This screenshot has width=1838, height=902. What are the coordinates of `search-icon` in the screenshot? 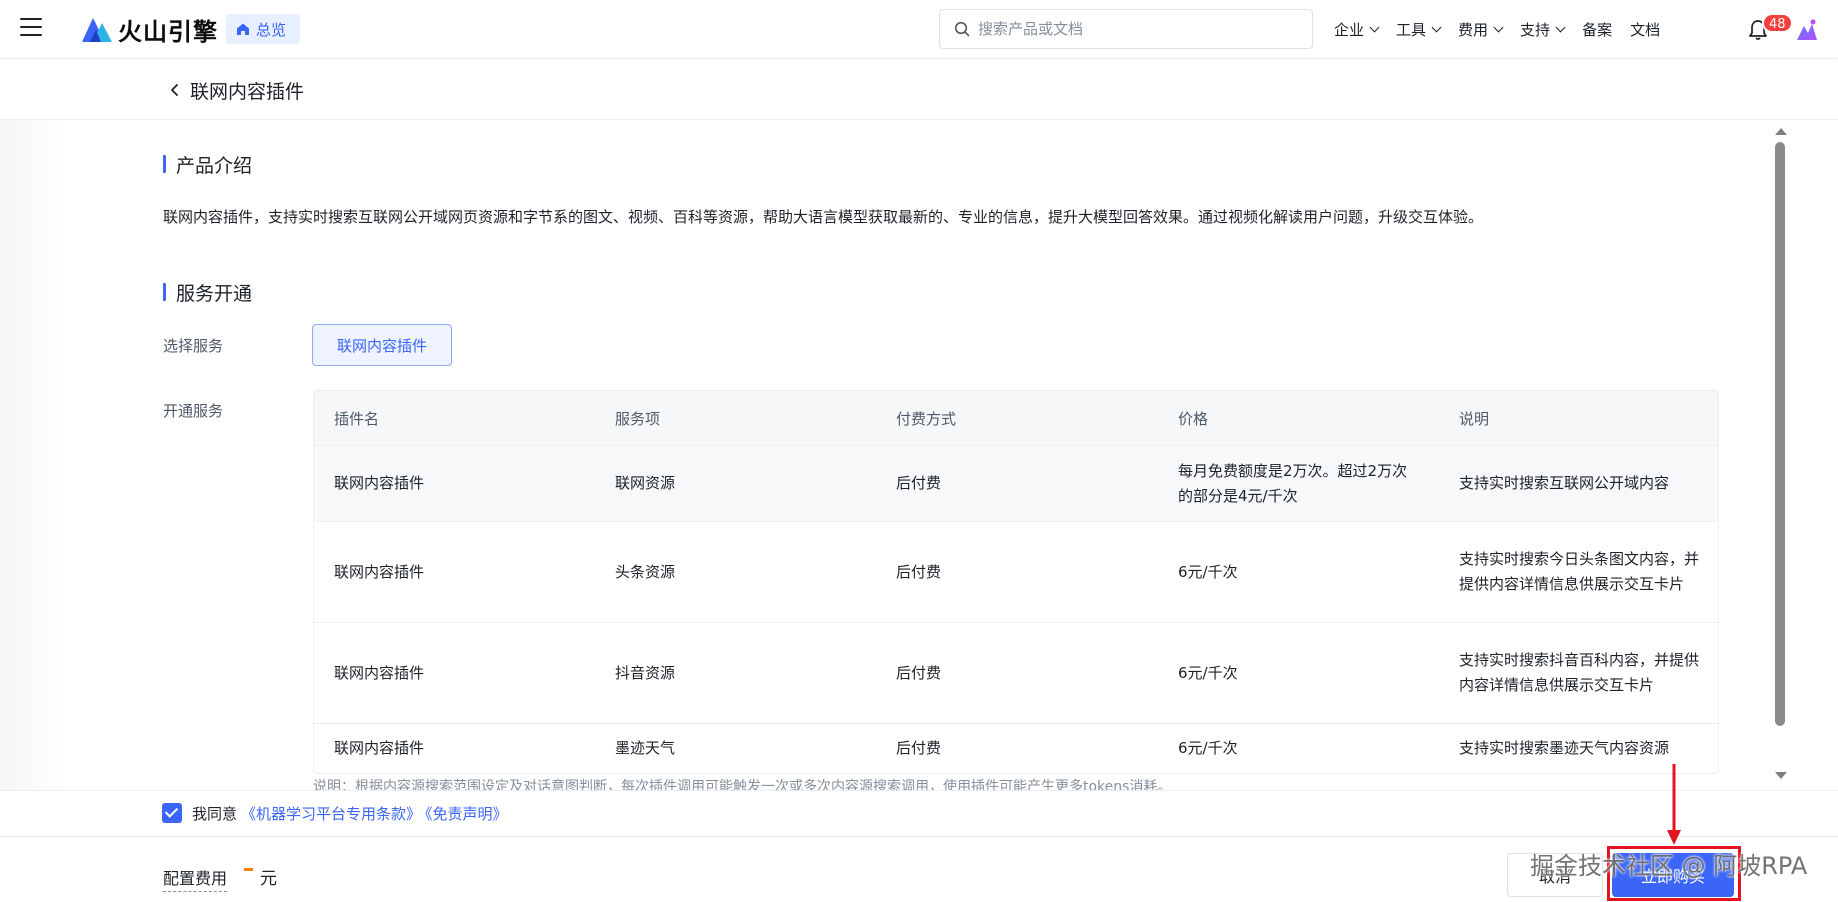 It's located at (962, 29).